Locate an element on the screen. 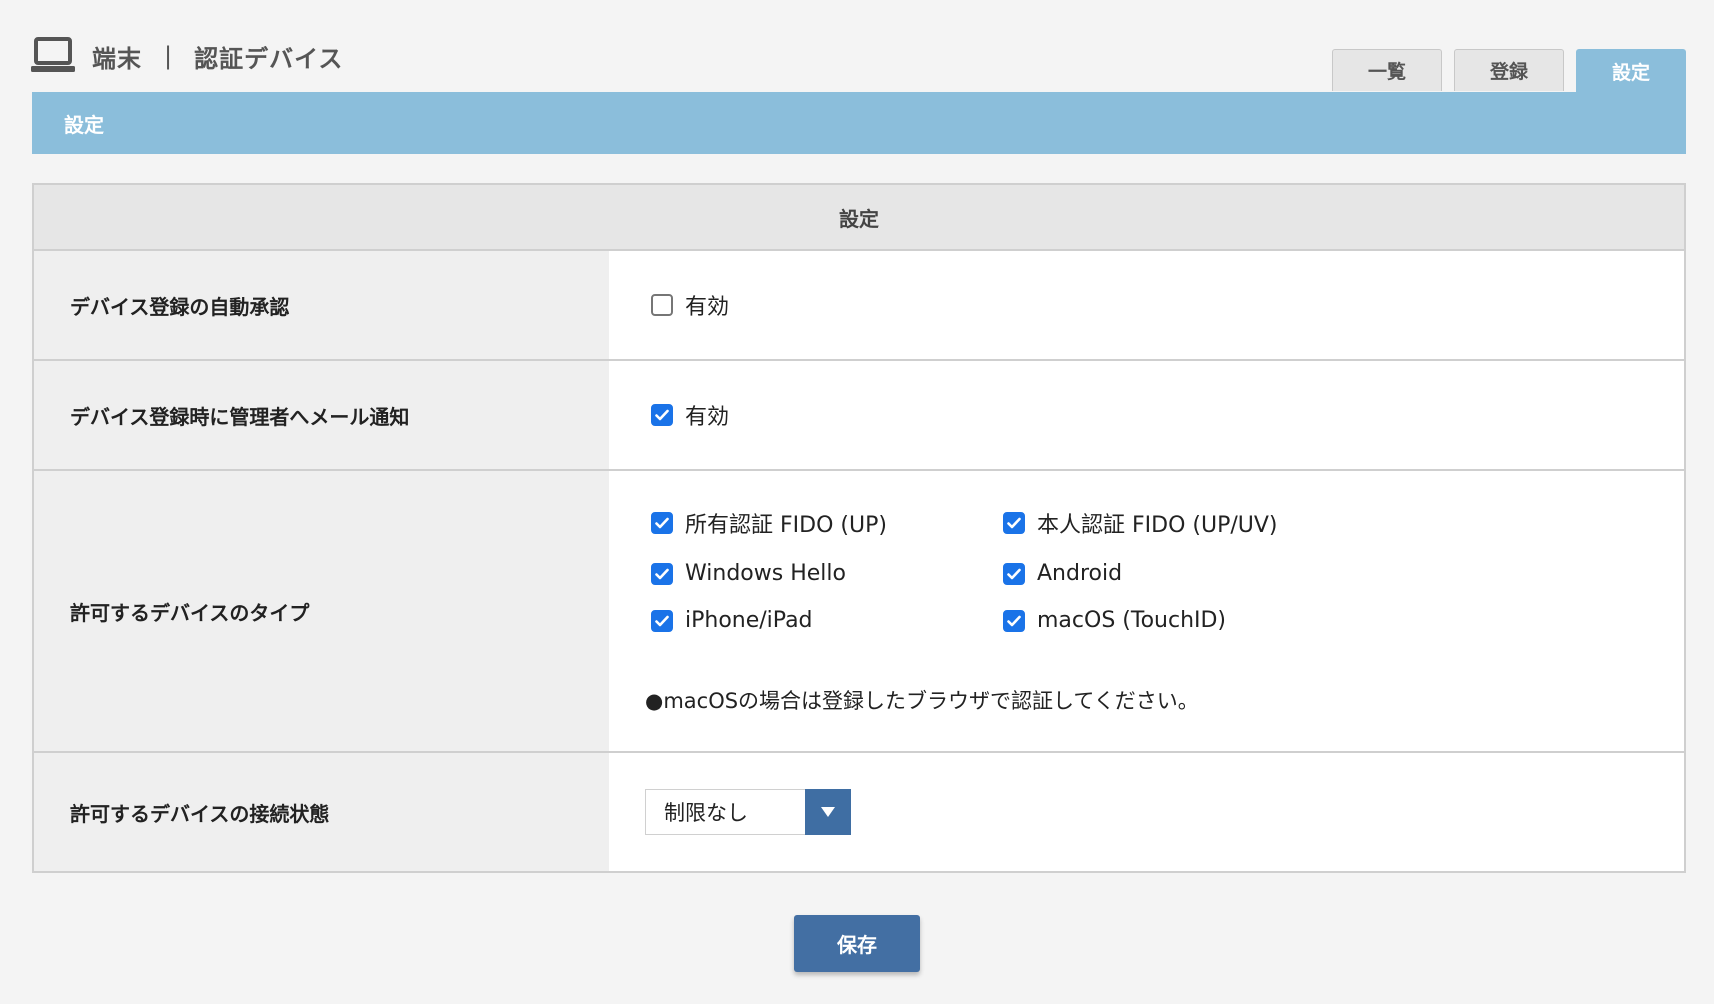 Image resolution: width=1714 pixels, height=1004 pixels. dropdown-button is located at coordinates (828, 812).